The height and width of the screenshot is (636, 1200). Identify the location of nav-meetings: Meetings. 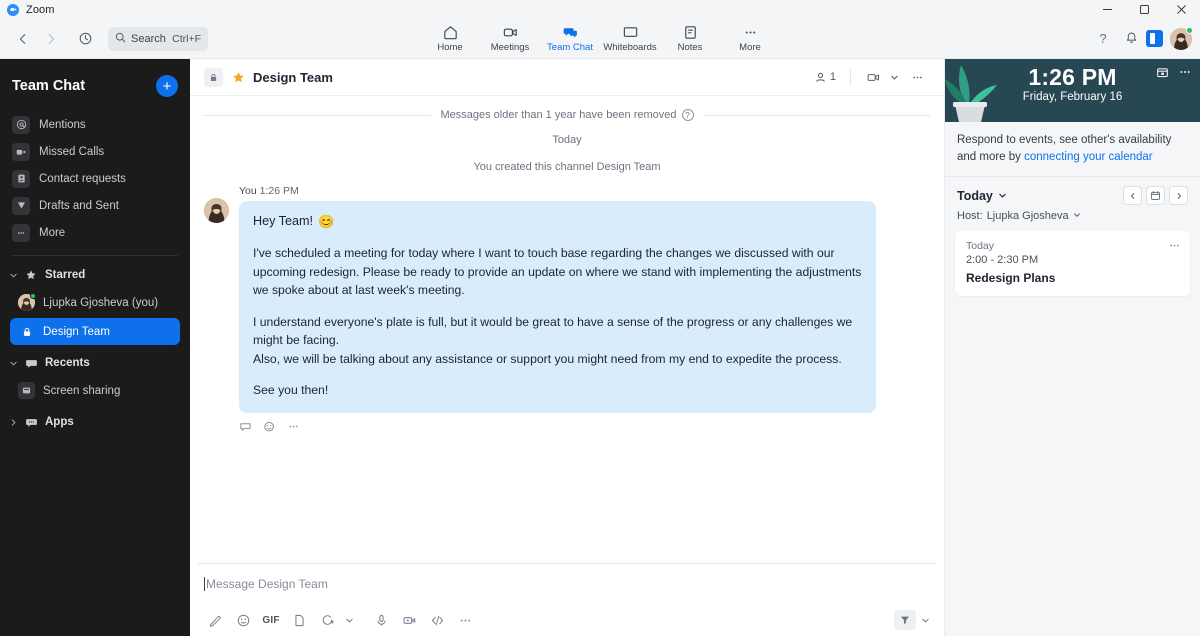
(510, 39).